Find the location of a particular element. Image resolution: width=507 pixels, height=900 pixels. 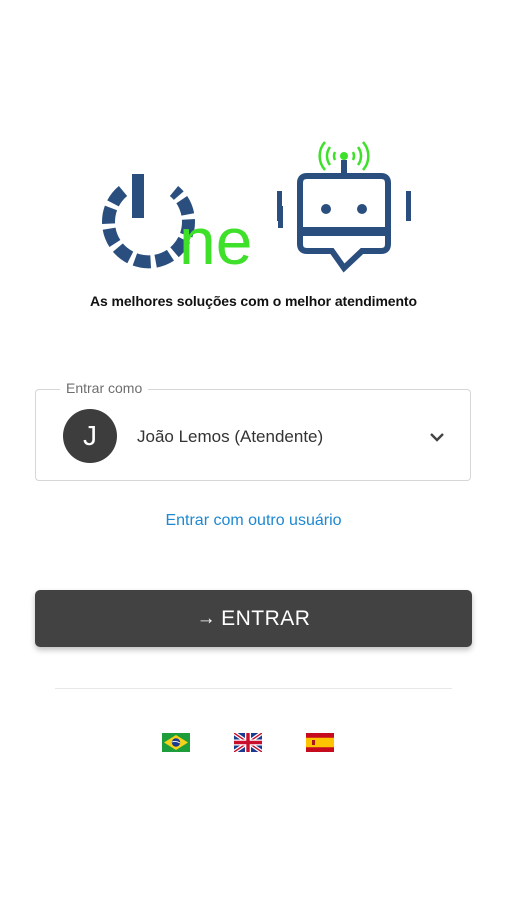

enter-button: → ENTRAR is located at coordinates (253, 618).